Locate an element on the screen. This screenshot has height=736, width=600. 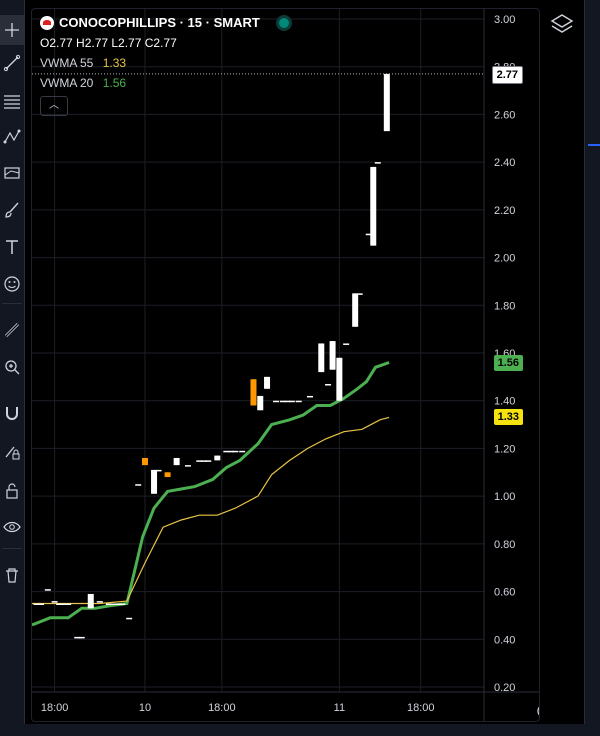
brush-icon is located at coordinates (12, 210).